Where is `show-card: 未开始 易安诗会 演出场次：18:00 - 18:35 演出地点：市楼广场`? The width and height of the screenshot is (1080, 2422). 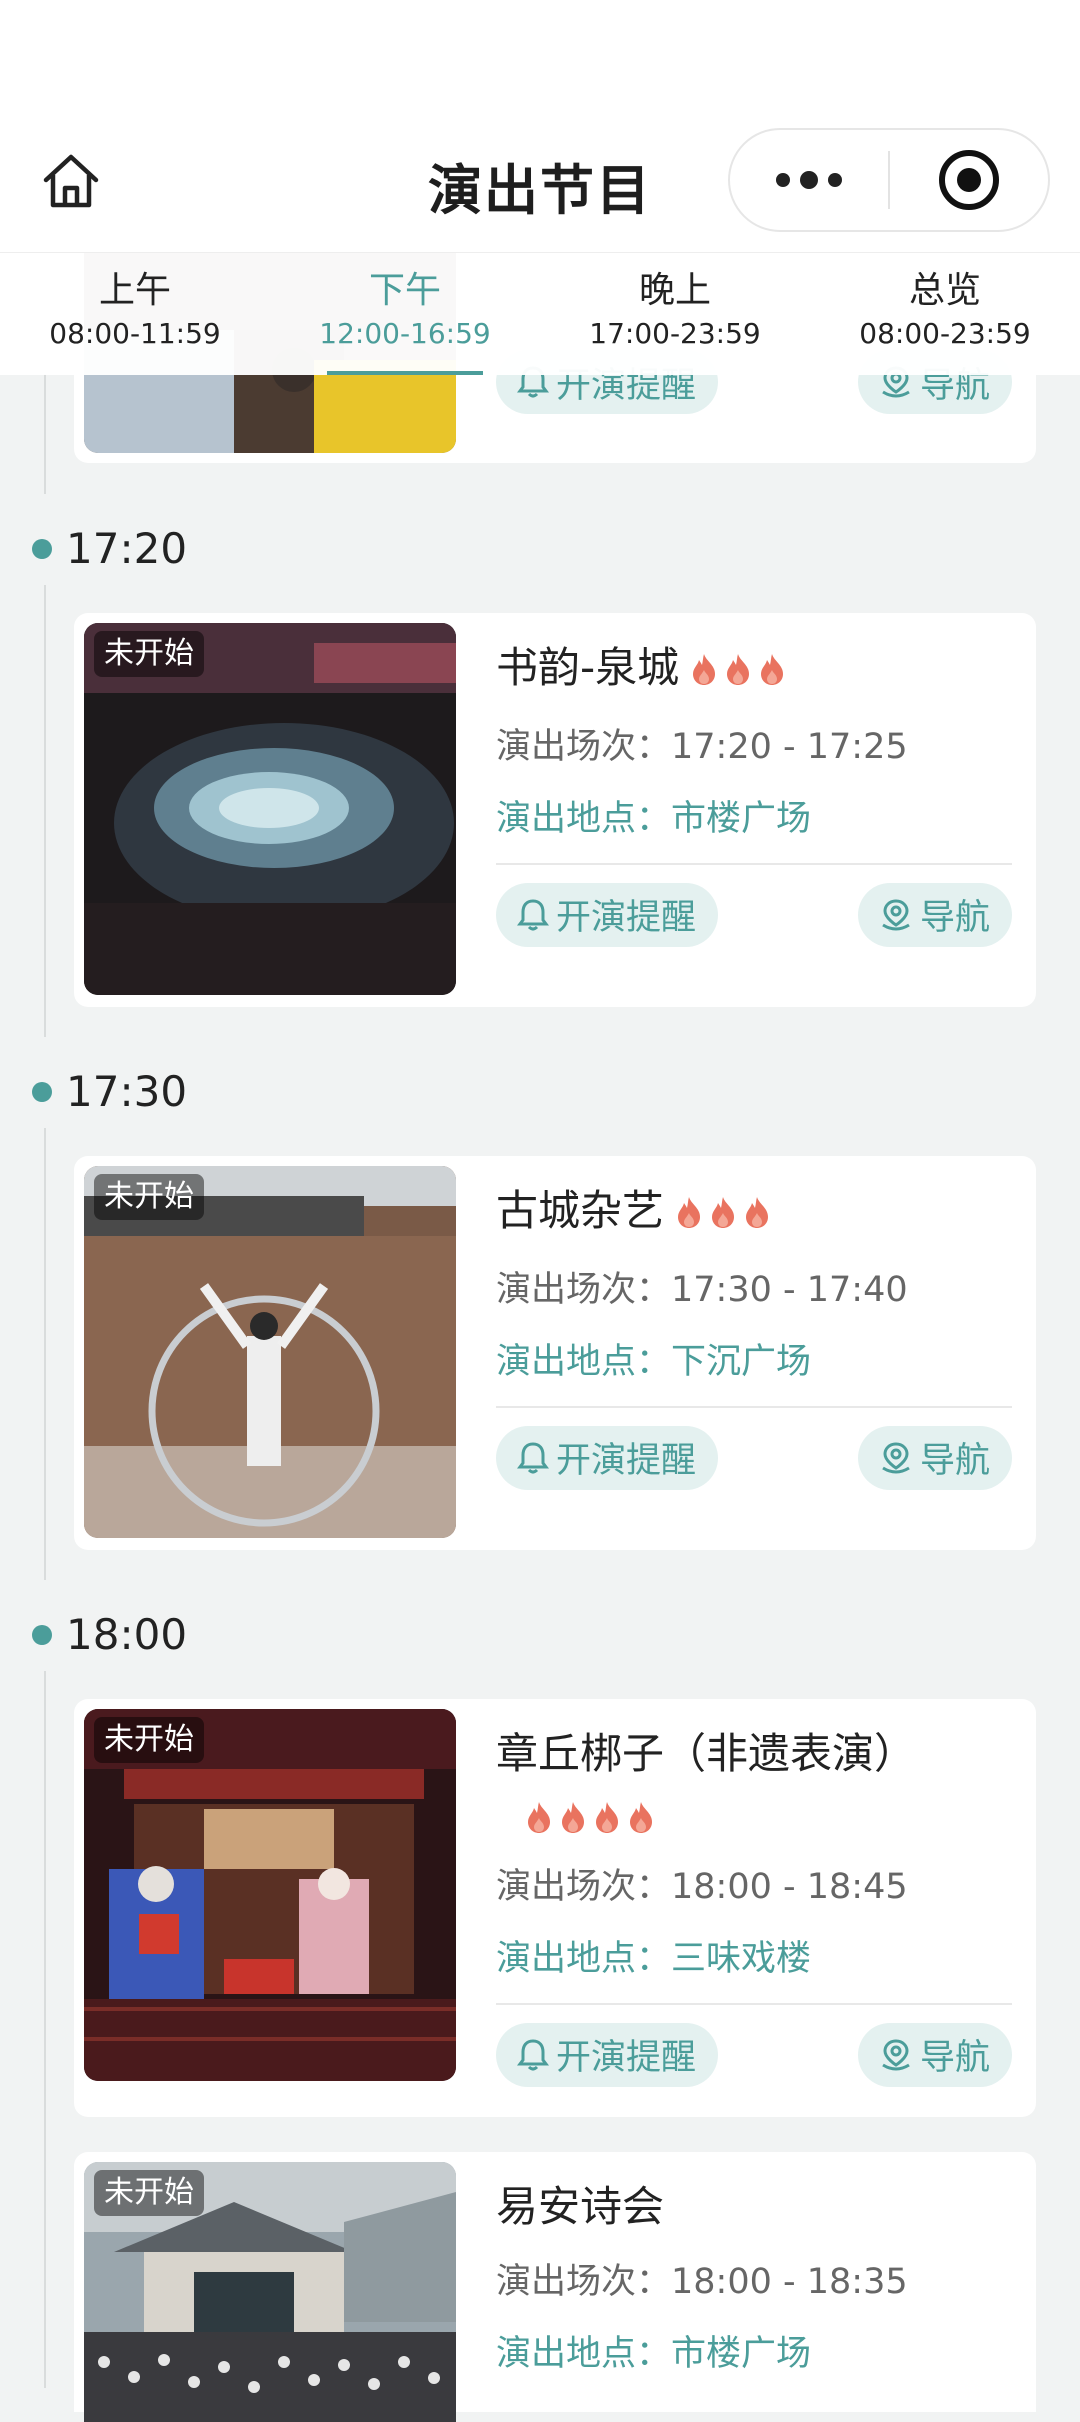
show-card: 未开始 易安诗会 演出场次：18:00 - 18:35 演出地点：市楼广场 is located at coordinates (555, 2287).